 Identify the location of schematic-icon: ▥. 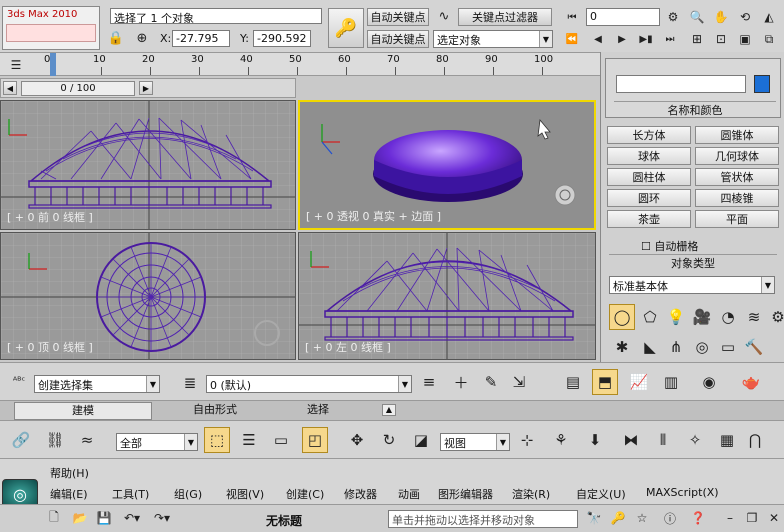
(671, 382).